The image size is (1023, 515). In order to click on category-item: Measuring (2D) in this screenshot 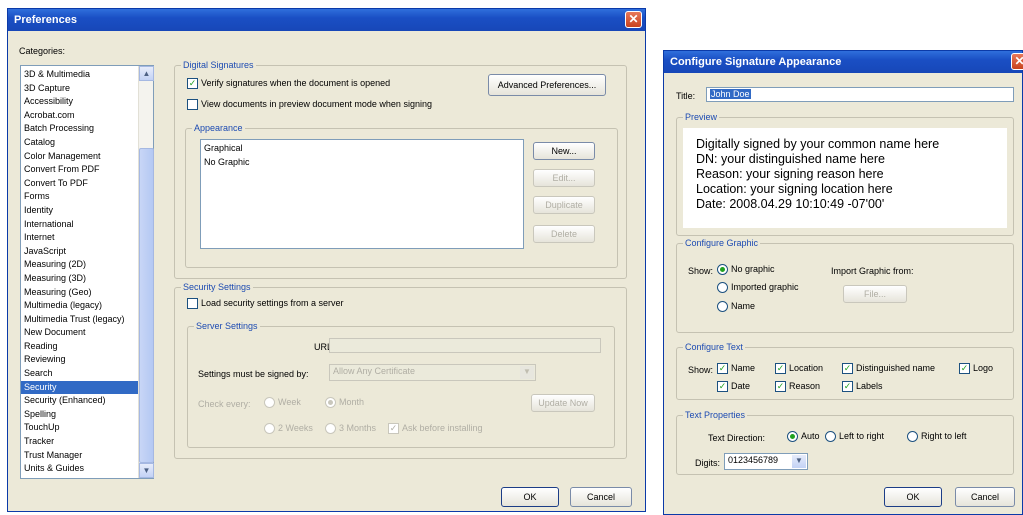, I will do `click(79, 265)`.